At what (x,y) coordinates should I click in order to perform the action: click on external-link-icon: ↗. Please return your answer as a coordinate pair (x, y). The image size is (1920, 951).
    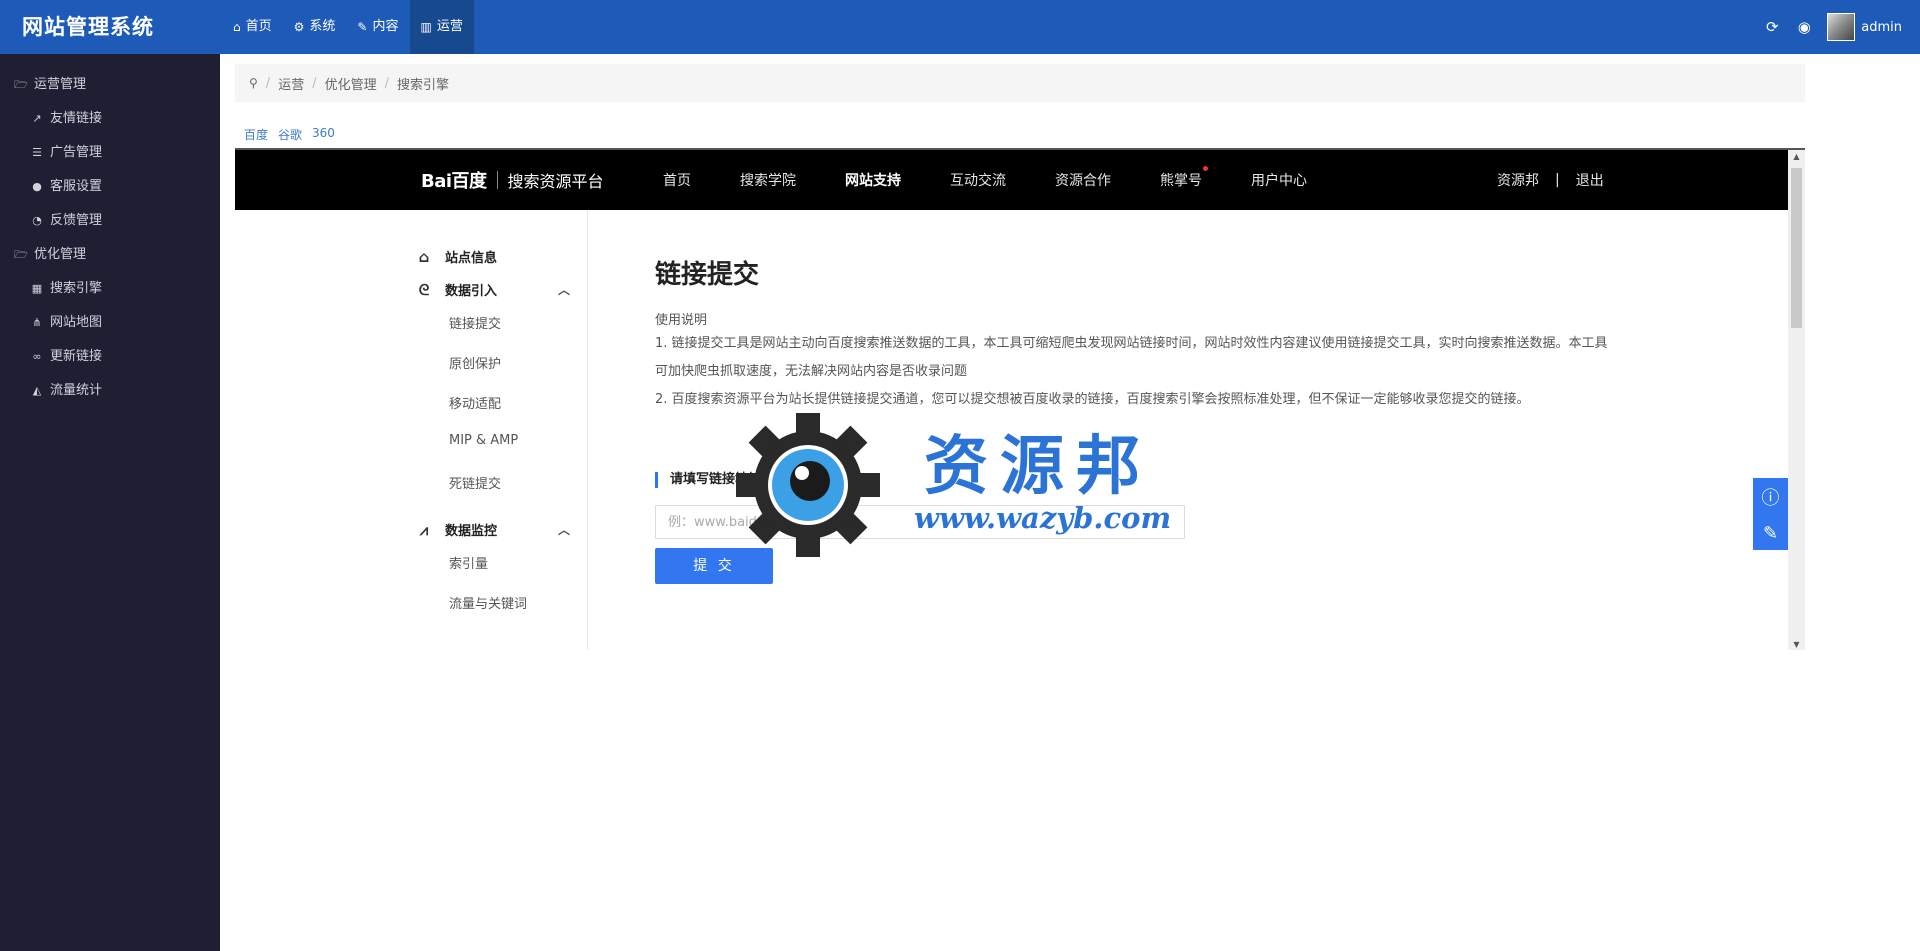
    Looking at the image, I should click on (37, 118).